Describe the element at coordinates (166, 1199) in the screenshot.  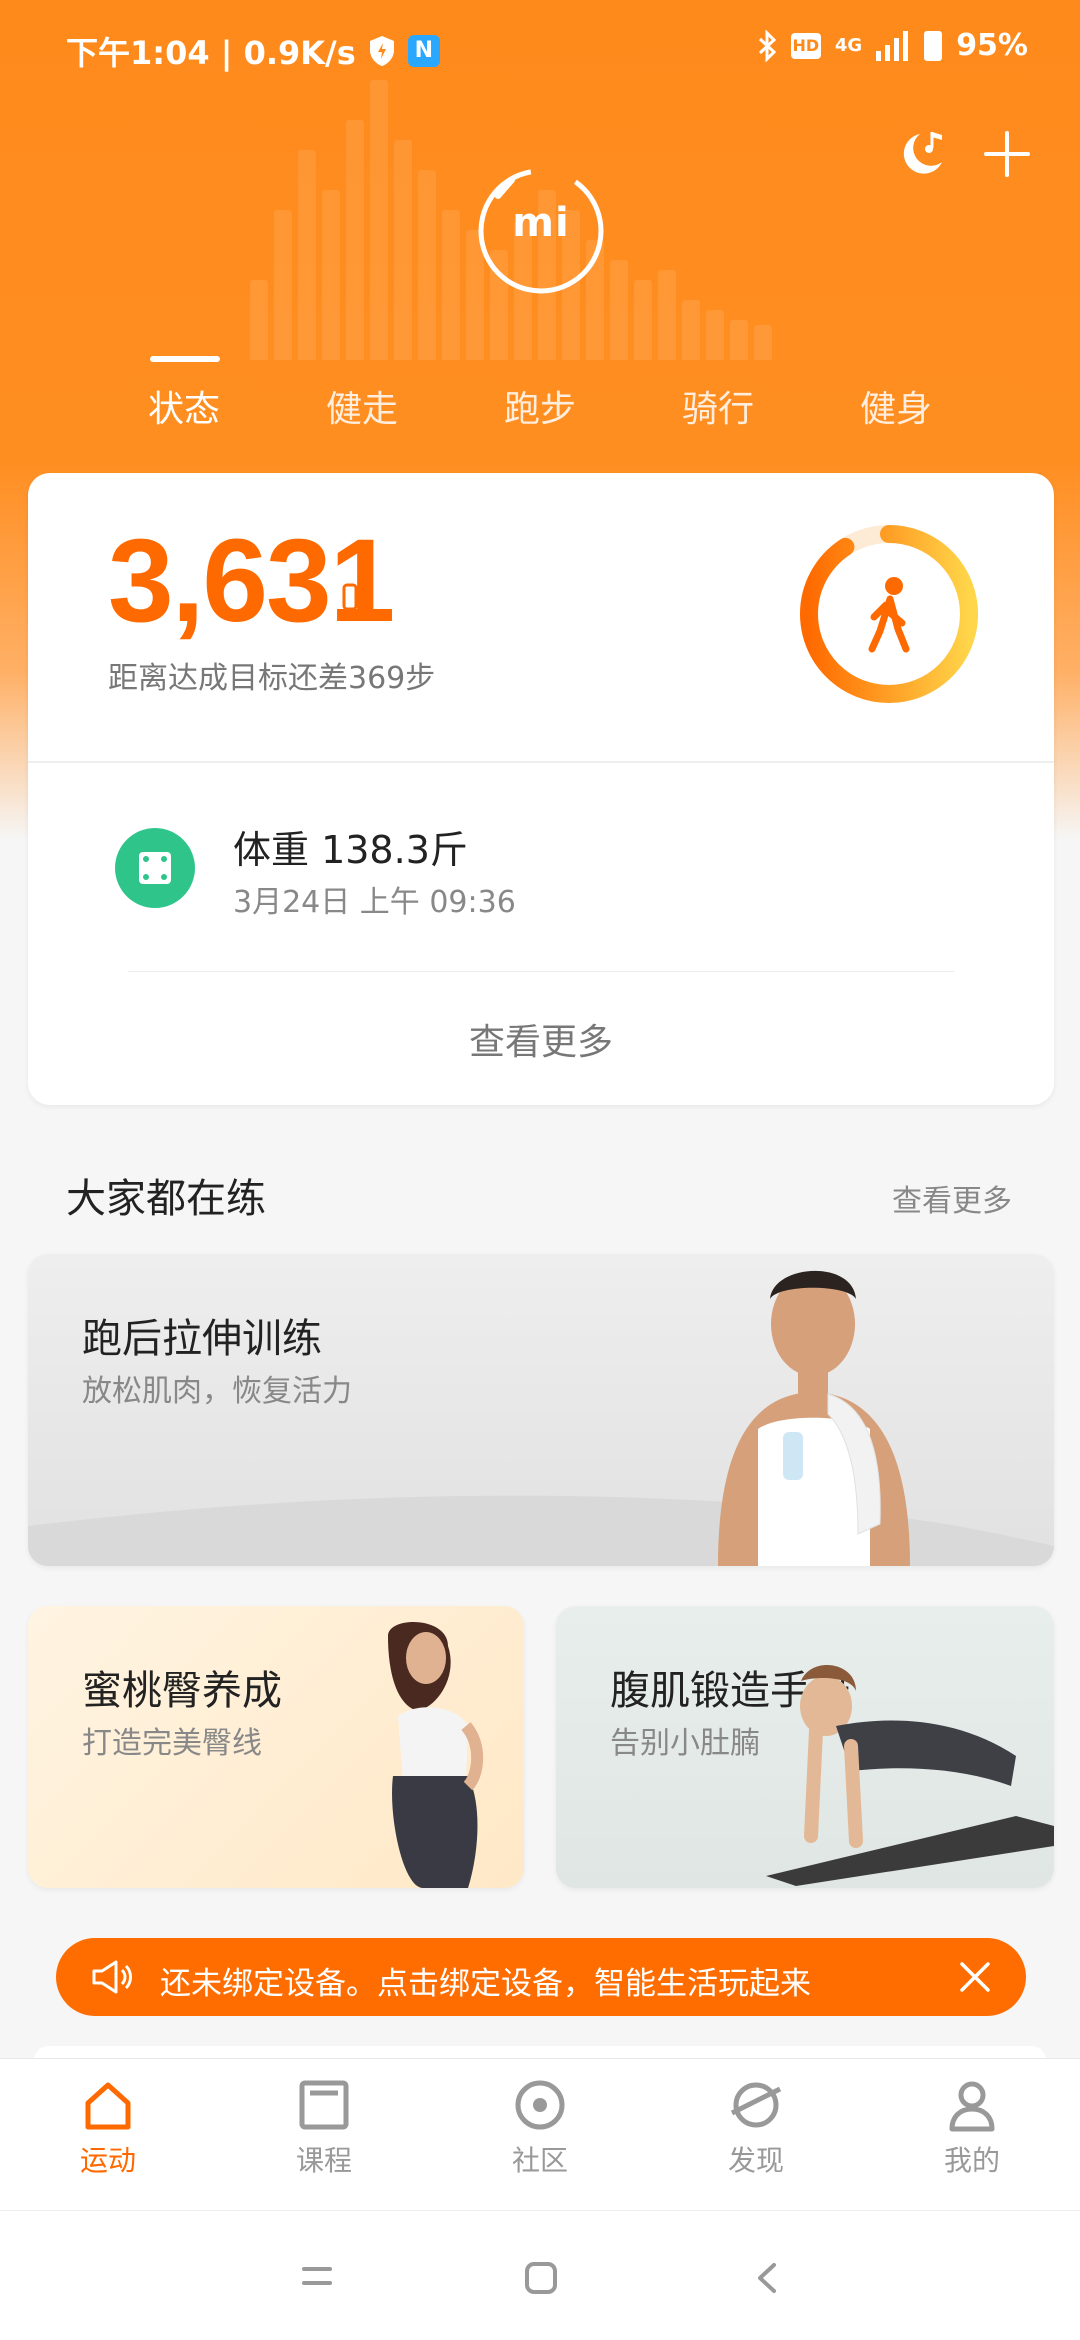
I see `section-title: 大家都在练` at that location.